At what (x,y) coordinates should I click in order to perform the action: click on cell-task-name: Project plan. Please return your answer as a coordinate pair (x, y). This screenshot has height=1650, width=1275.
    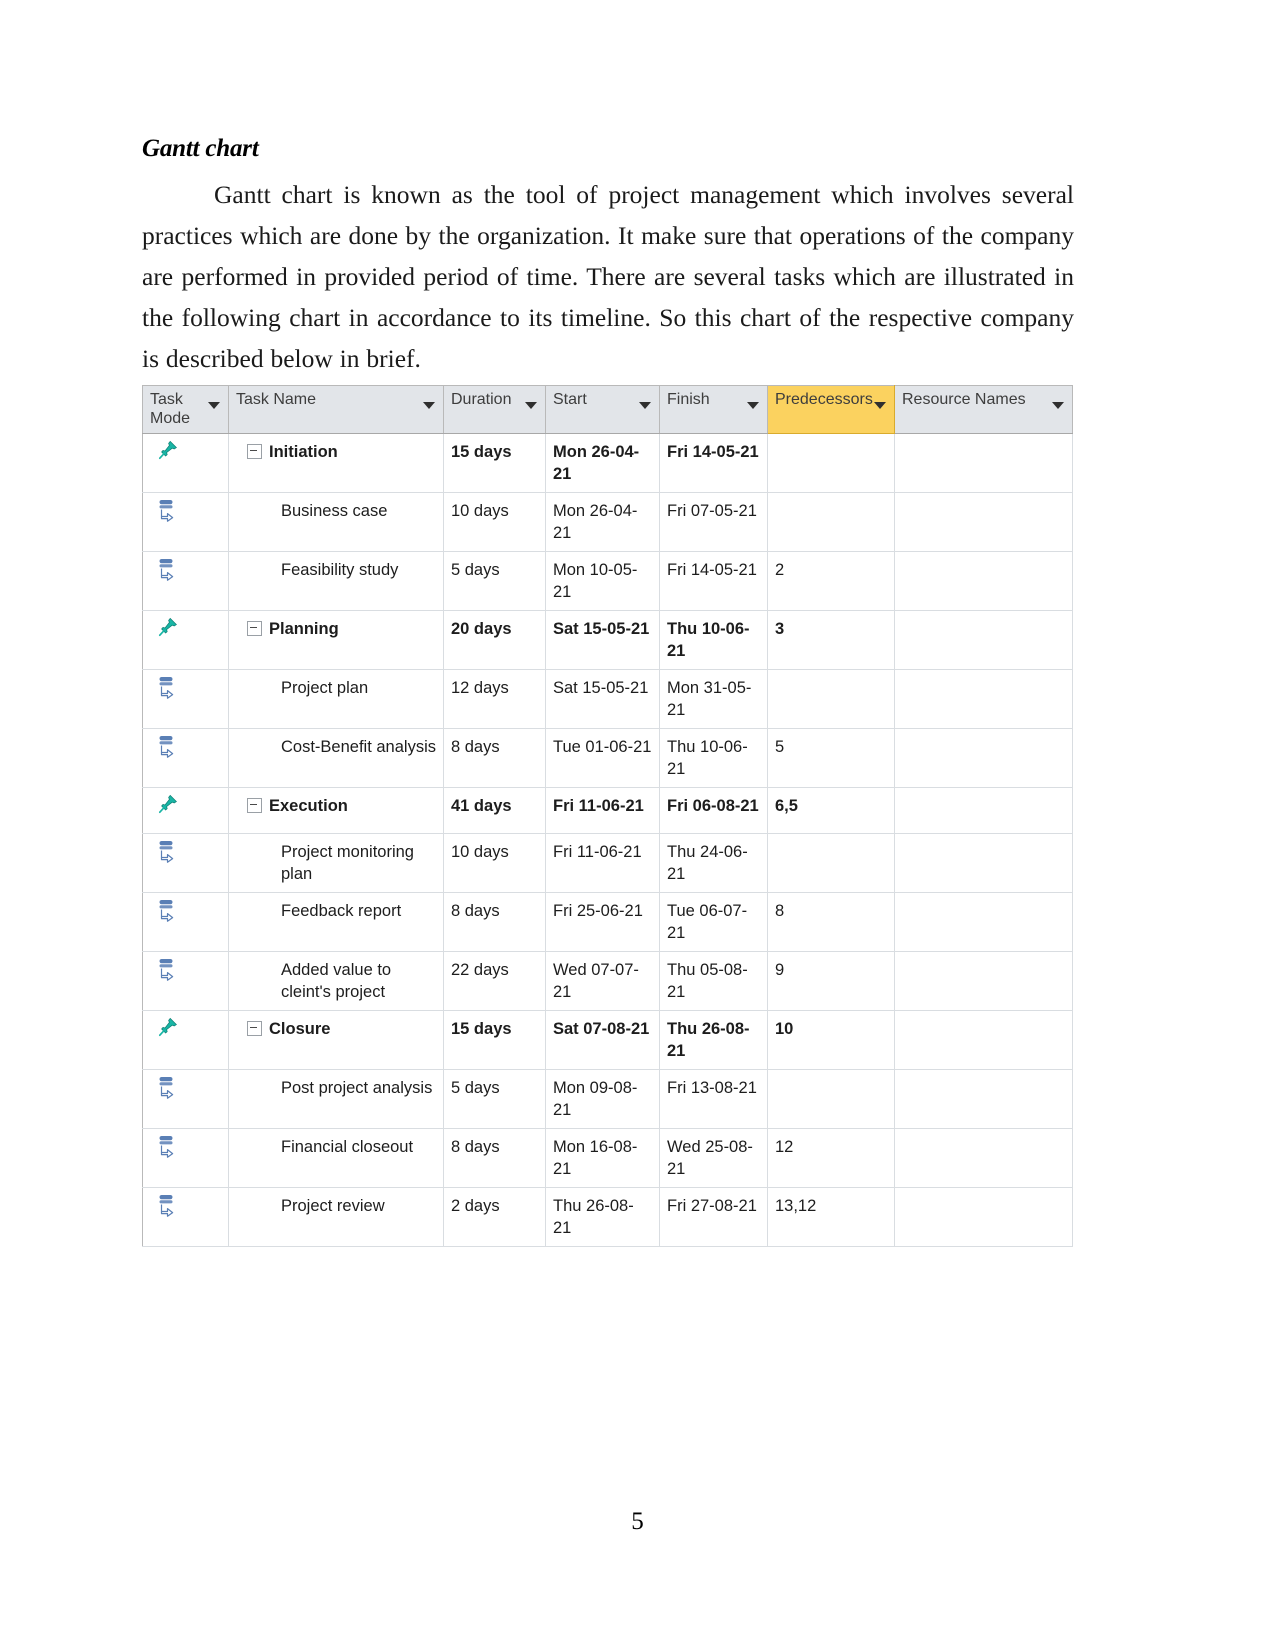
    Looking at the image, I should click on (336, 699).